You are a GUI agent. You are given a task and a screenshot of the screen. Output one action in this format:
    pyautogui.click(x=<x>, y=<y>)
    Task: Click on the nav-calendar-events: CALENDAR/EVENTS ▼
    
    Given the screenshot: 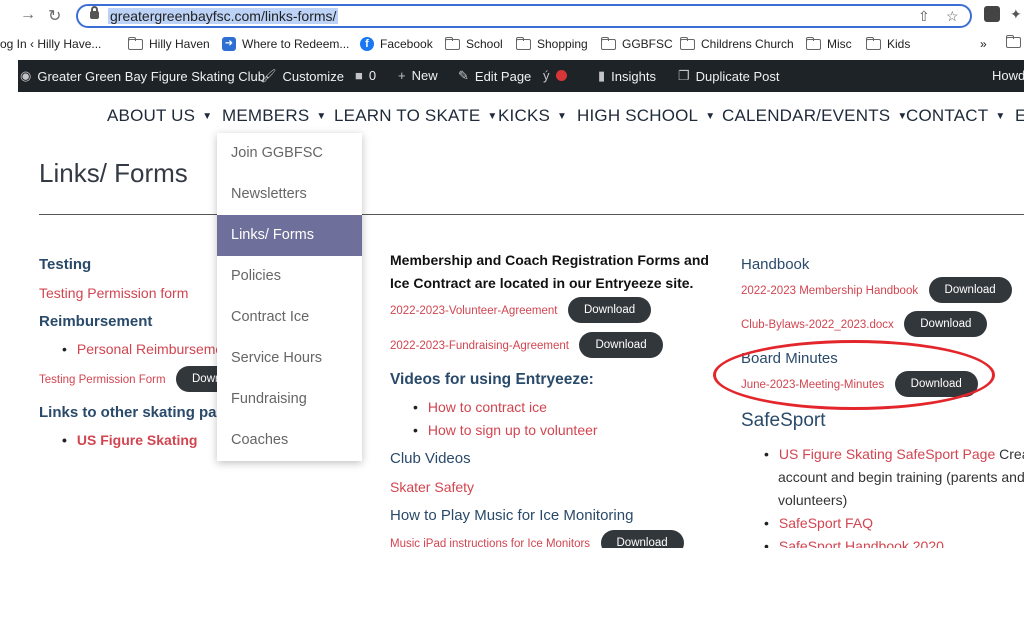 What is the action you would take?
    pyautogui.click(x=814, y=116)
    